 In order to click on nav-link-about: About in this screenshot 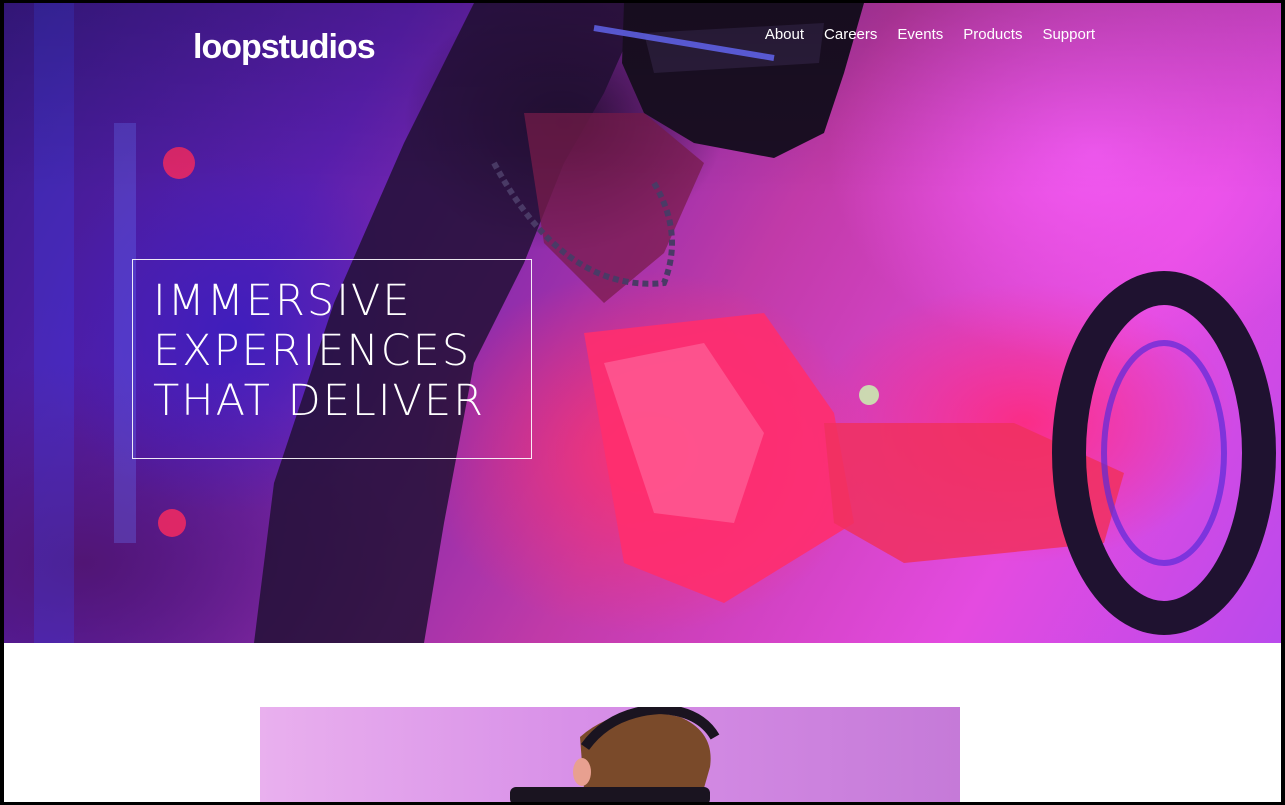, I will do `click(784, 35)`.